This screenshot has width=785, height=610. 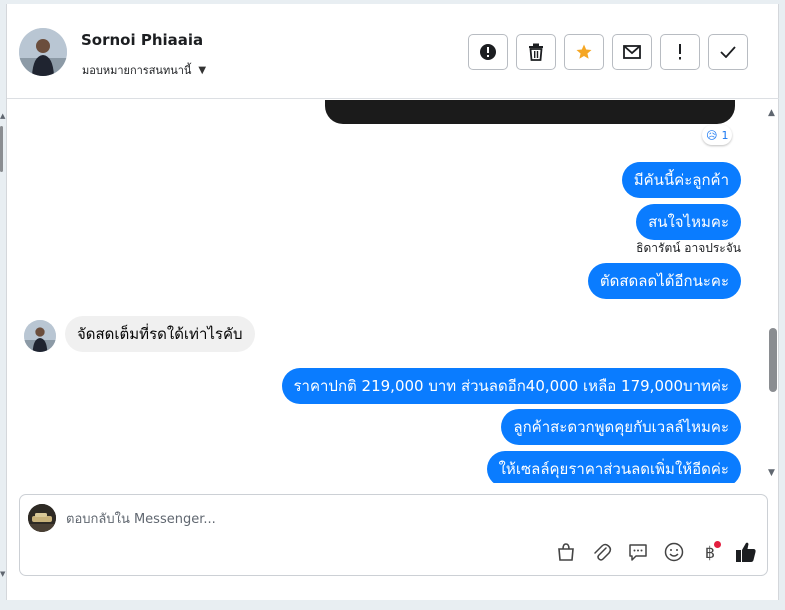 I want to click on caret-down-icon: ▼, so click(x=202, y=70).